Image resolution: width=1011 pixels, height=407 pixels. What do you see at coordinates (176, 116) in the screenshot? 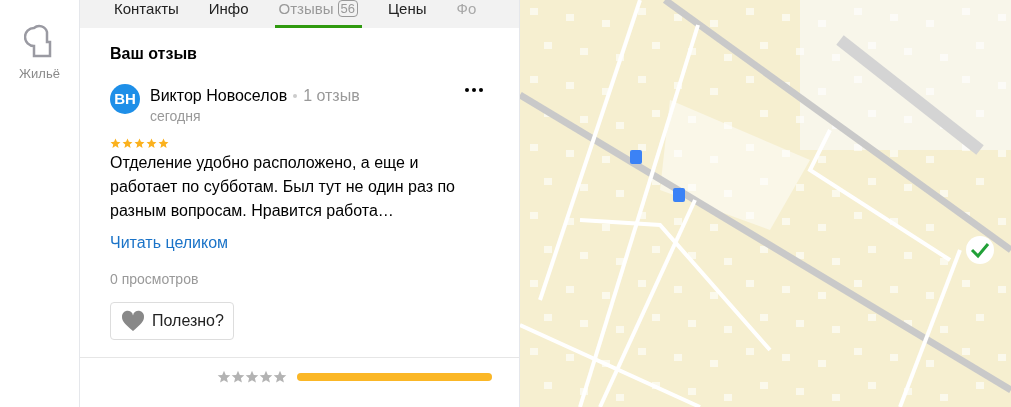
I see `review-date: сегодня` at bounding box center [176, 116].